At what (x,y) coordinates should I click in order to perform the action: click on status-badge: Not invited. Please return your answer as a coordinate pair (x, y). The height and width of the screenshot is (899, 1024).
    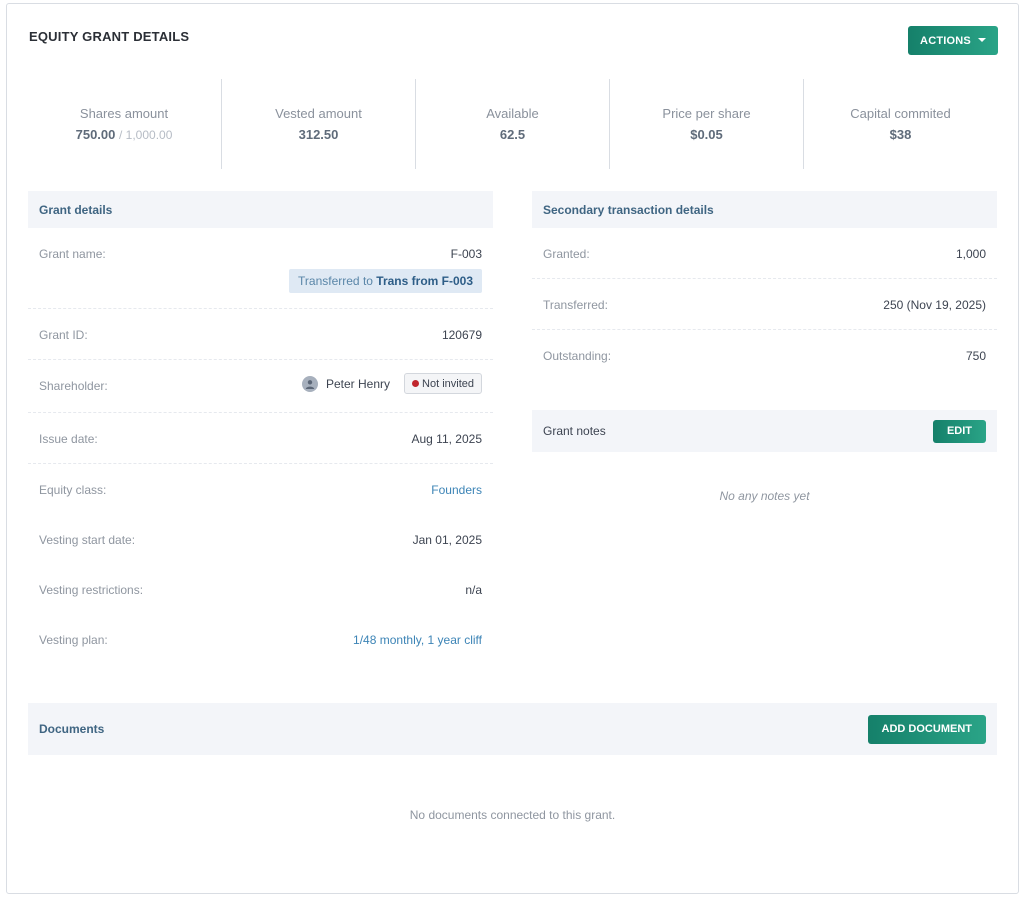
    Looking at the image, I should click on (443, 383).